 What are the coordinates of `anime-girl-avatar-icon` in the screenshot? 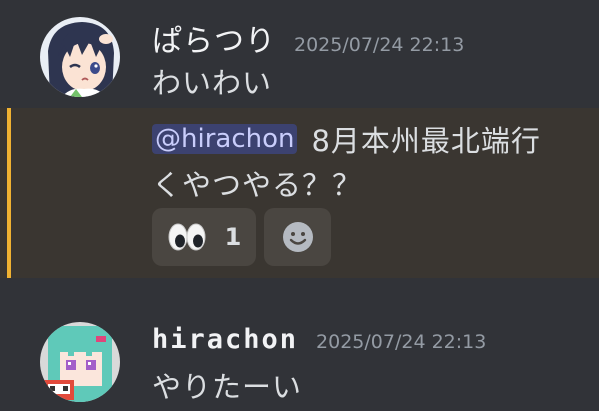 It's located at (80, 57).